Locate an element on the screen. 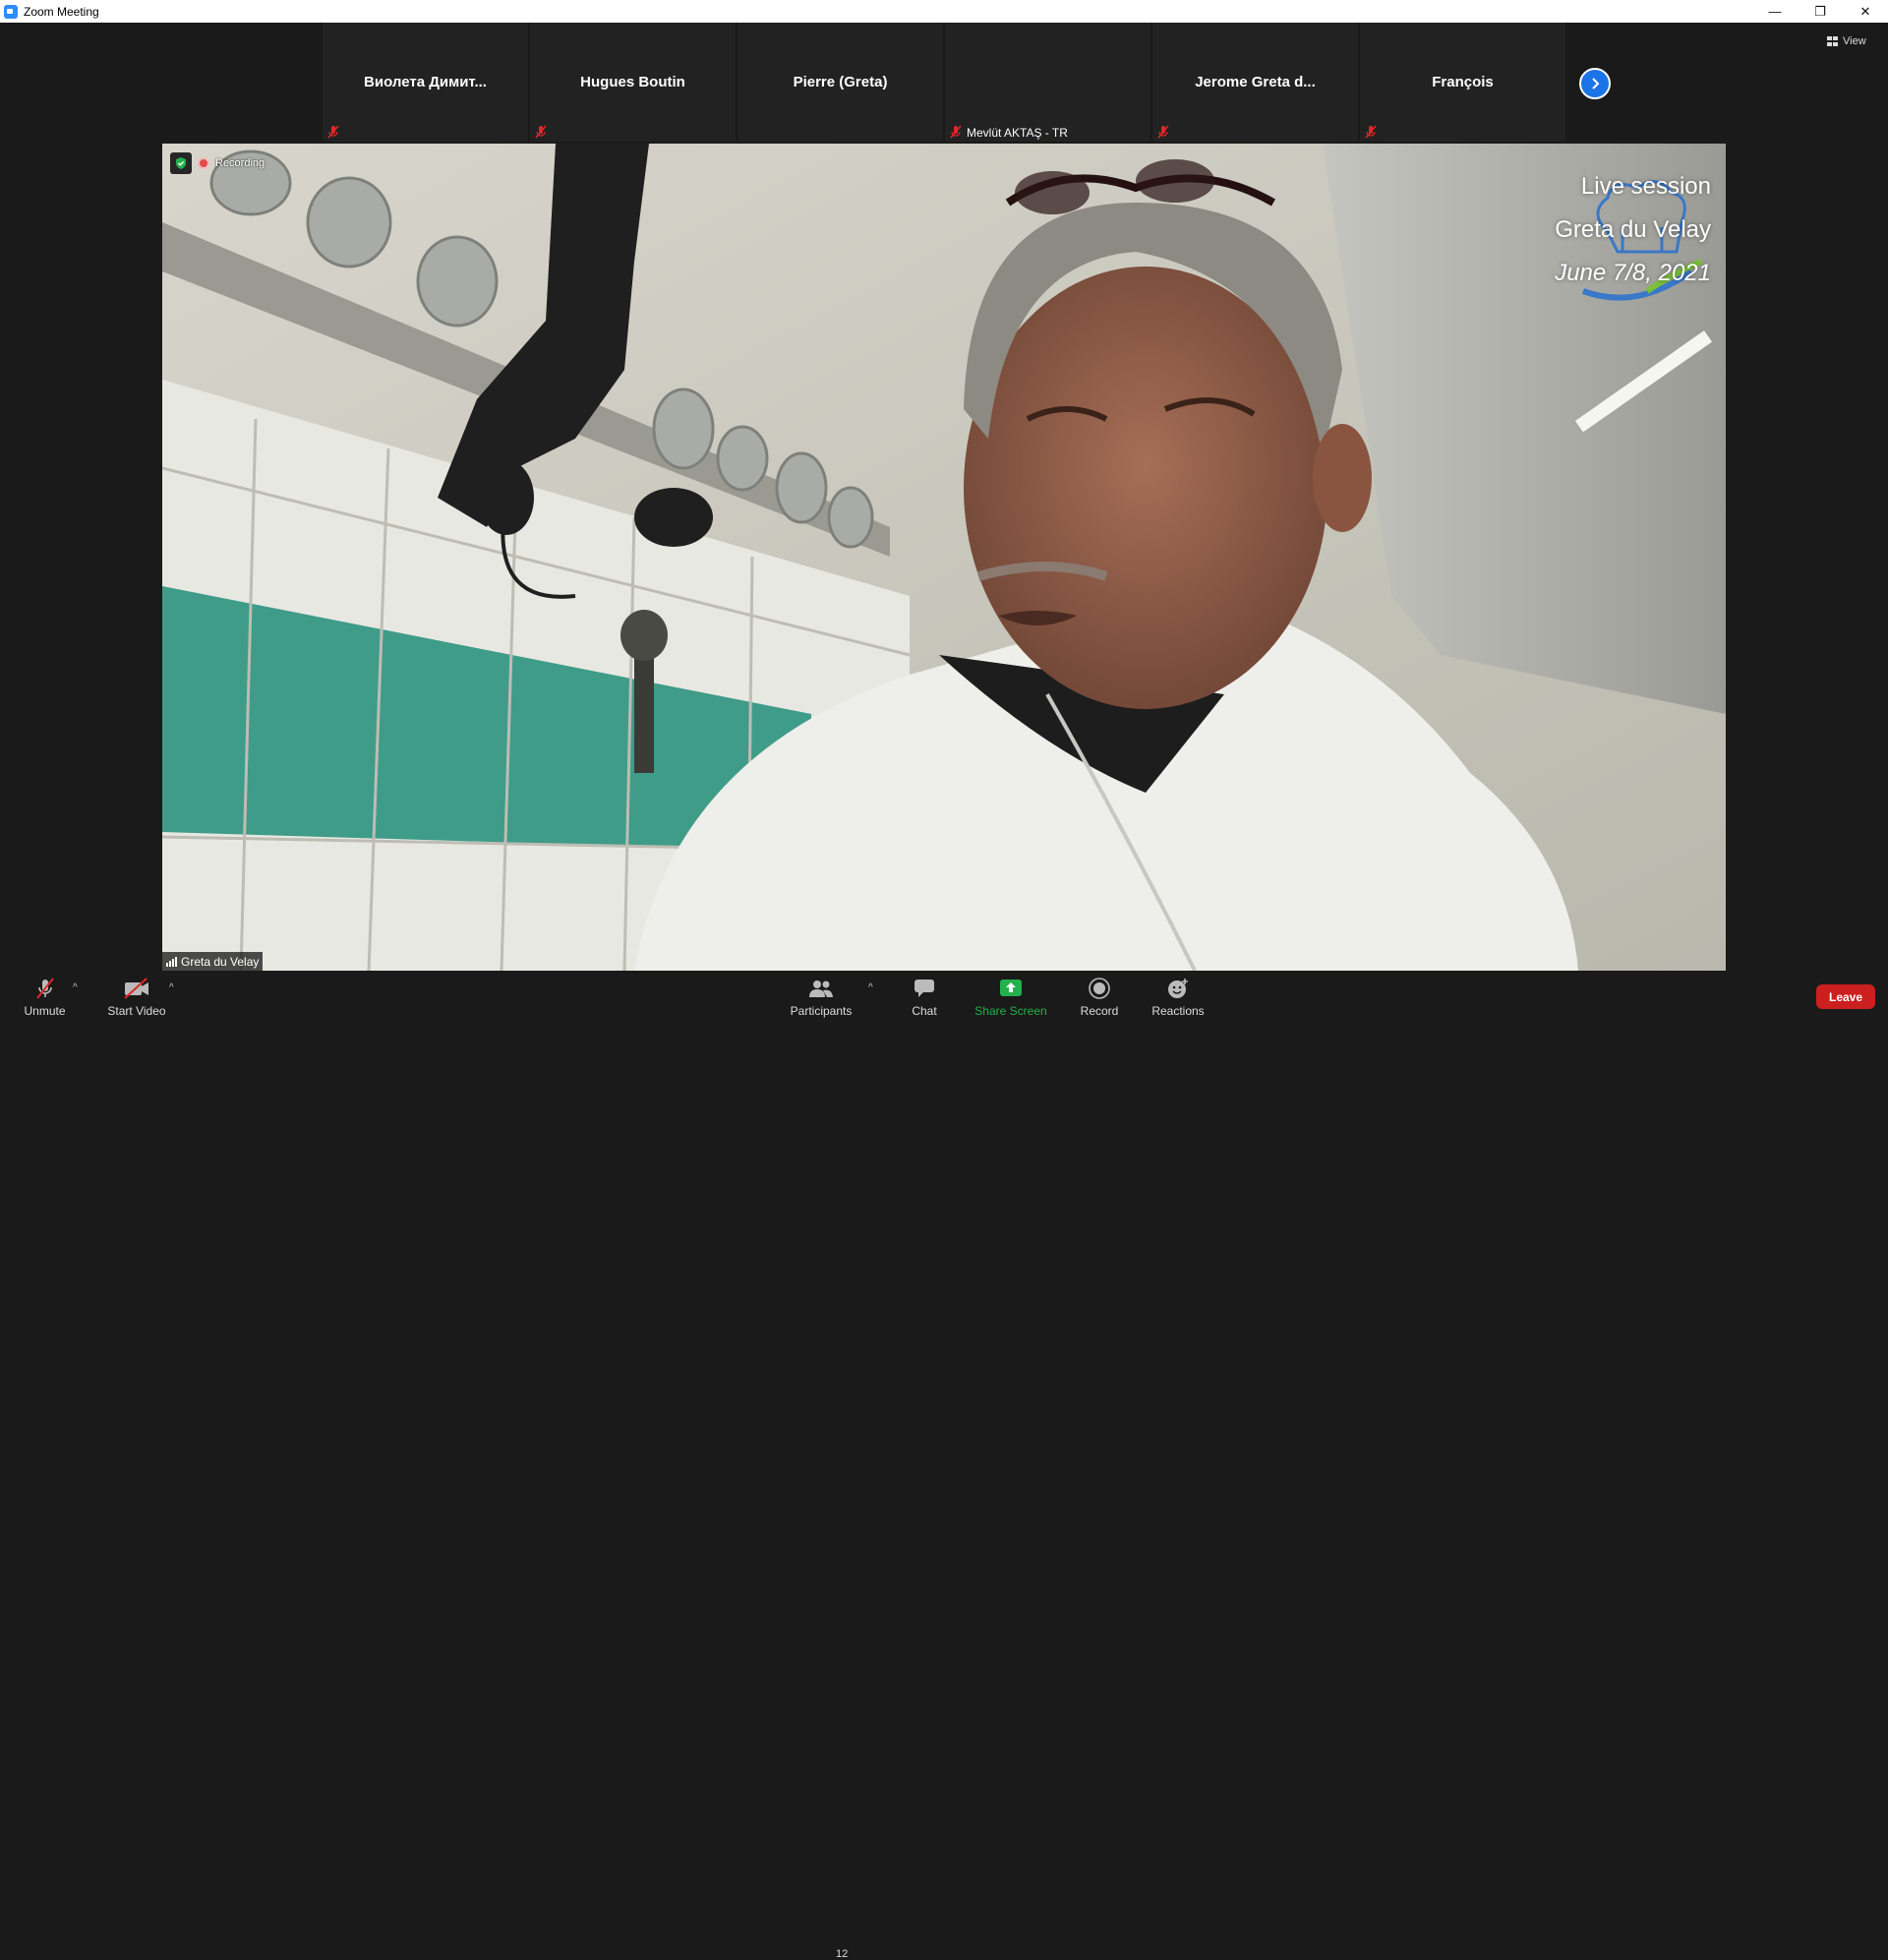 The width and height of the screenshot is (1888, 1960). reactions-button: Reactions is located at coordinates (1178, 996).